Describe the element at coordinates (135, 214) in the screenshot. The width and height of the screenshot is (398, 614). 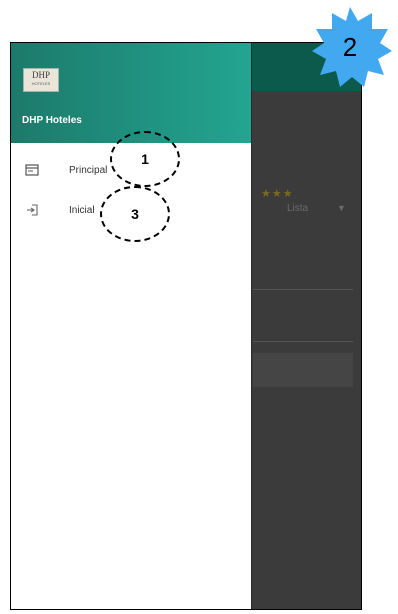
I see `annotation-callout-3: 3` at that location.